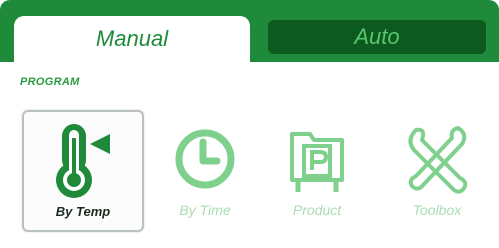  I want to click on thermometer-icon, so click(83, 161).